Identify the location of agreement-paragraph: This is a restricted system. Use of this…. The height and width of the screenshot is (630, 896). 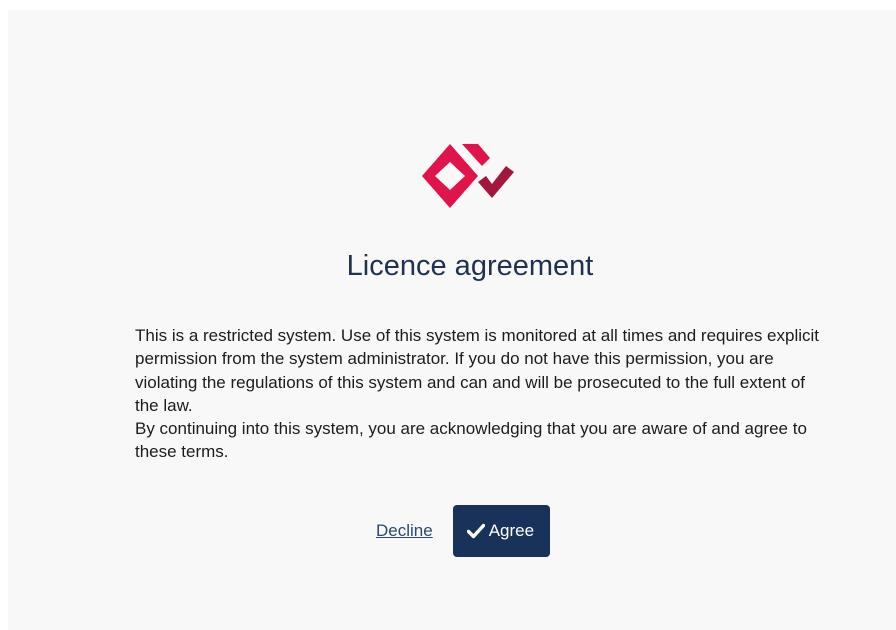
(477, 370).